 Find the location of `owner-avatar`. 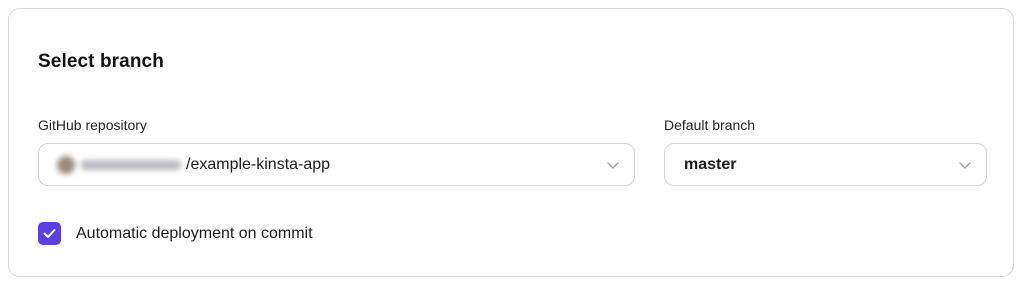

owner-avatar is located at coordinates (66, 165).